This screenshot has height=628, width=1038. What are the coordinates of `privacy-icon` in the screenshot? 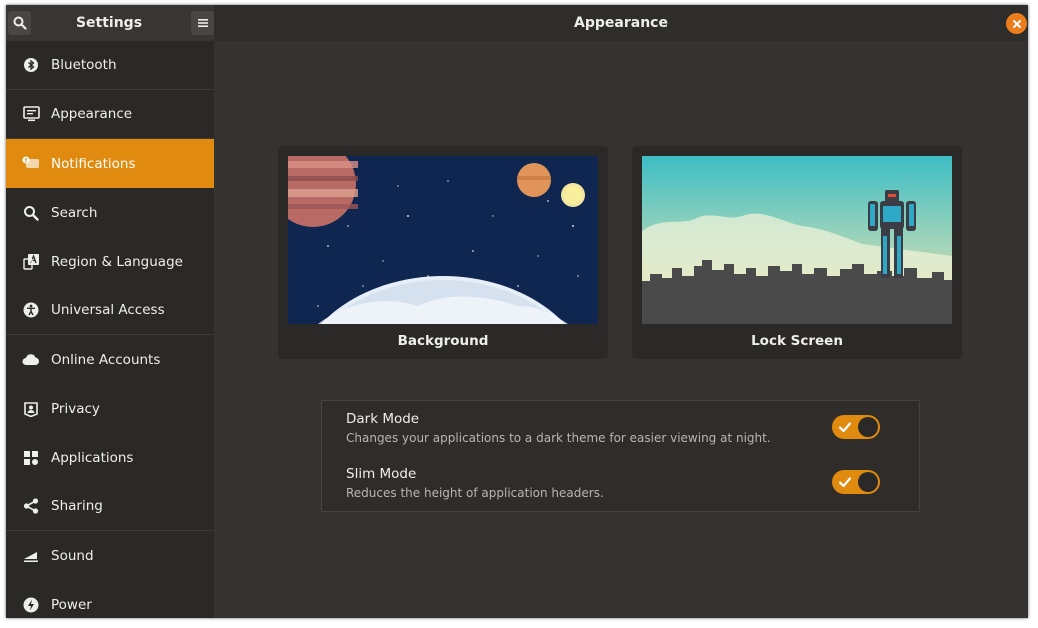 It's located at (31, 409).